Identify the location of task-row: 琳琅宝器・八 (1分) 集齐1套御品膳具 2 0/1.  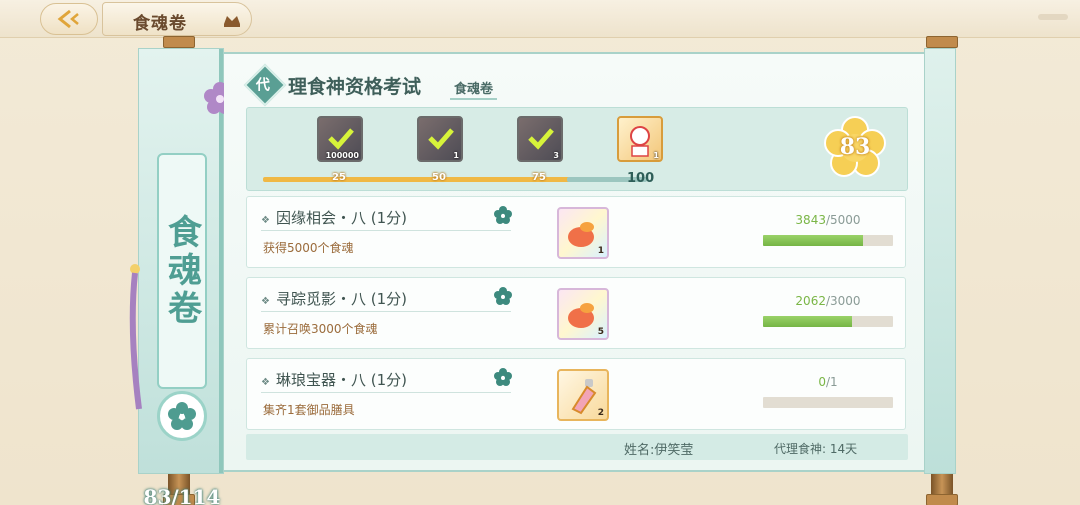
(576, 394).